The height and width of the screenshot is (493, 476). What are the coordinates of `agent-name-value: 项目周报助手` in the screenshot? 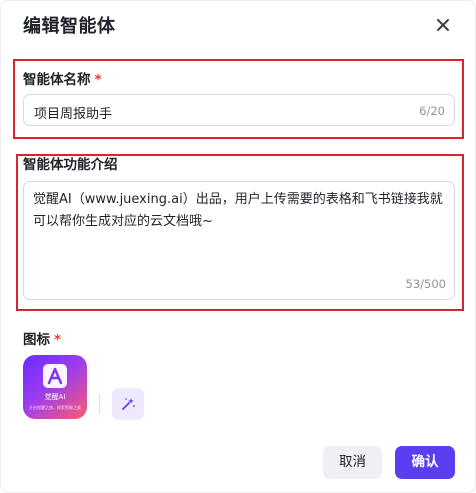 It's located at (73, 114).